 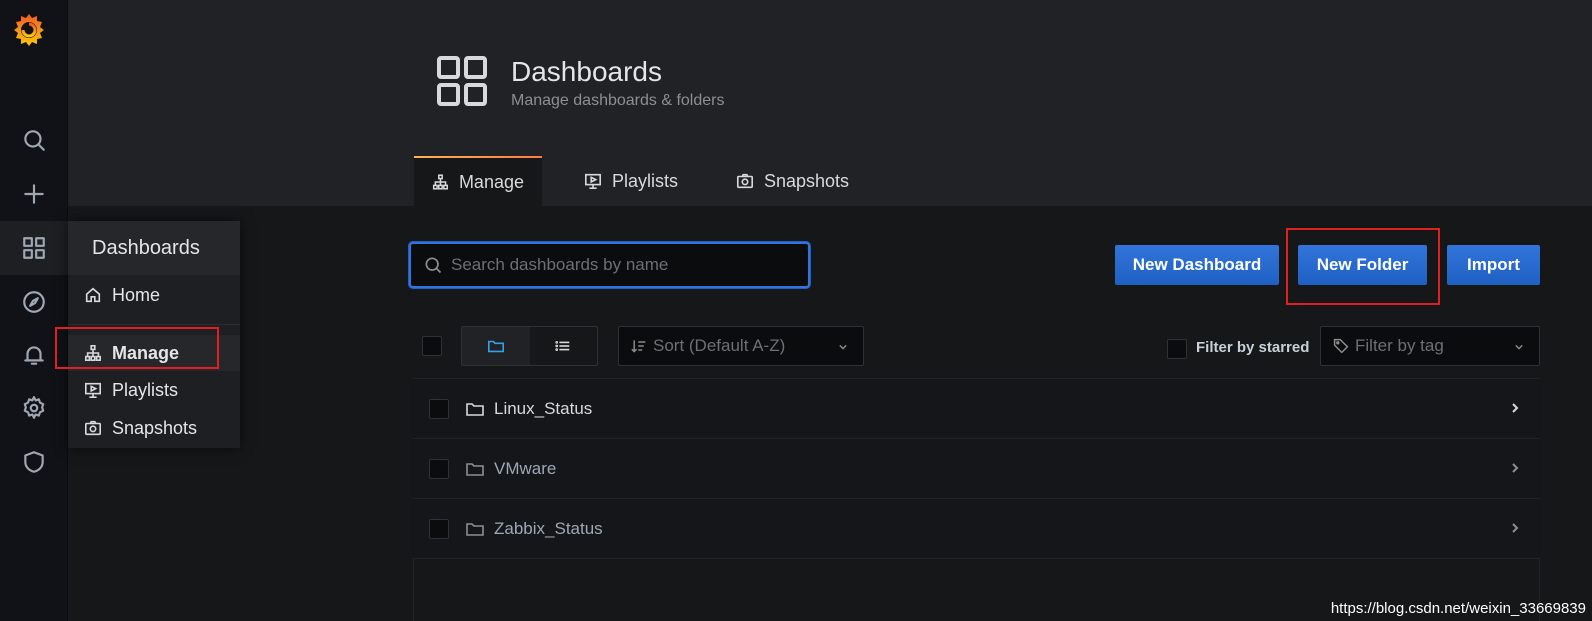 I want to click on submenu-item-label: Snapshots, so click(x=155, y=427).